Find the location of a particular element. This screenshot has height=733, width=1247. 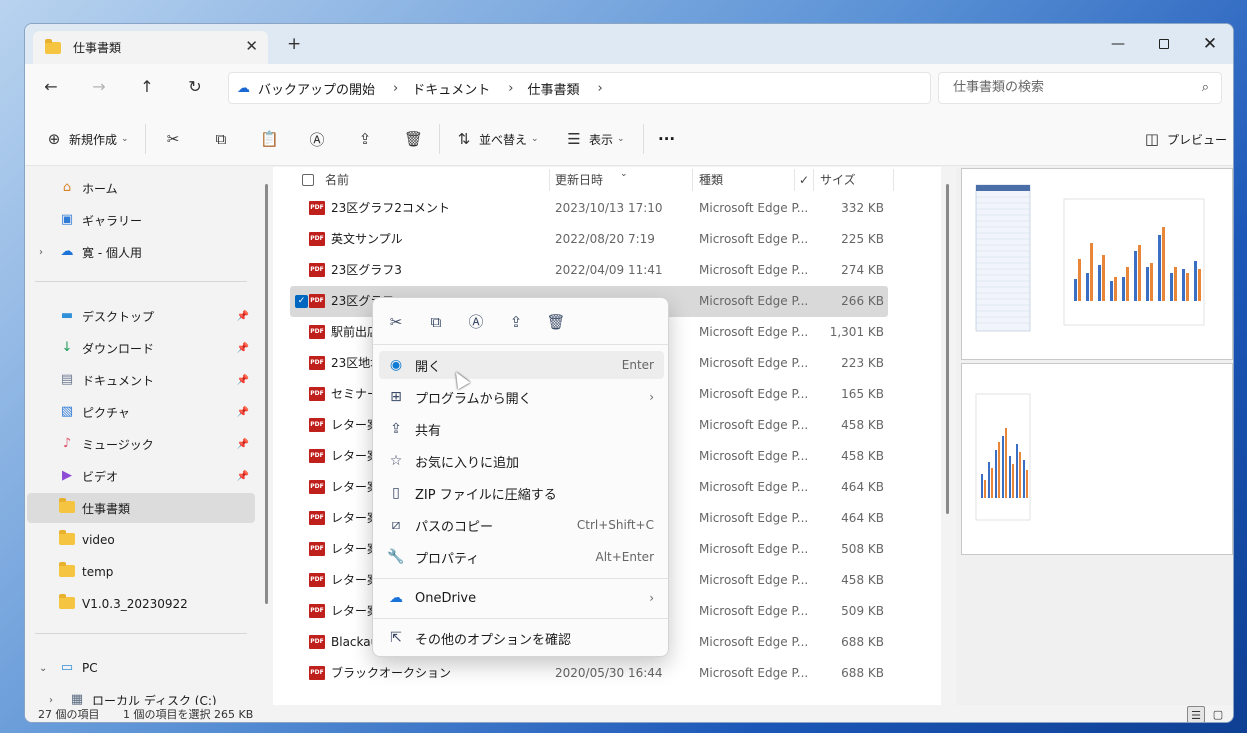

cut-button: ✂ is located at coordinates (173, 139).